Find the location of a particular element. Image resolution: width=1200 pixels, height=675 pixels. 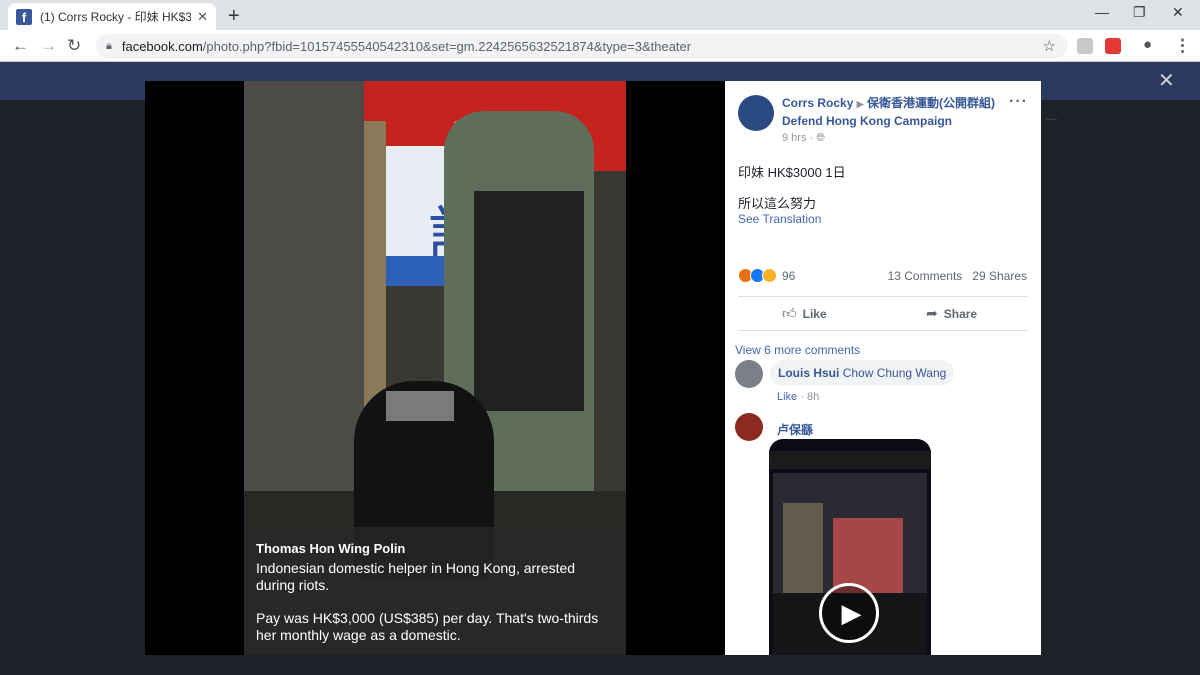

play-icon: ▶ is located at coordinates (849, 613).